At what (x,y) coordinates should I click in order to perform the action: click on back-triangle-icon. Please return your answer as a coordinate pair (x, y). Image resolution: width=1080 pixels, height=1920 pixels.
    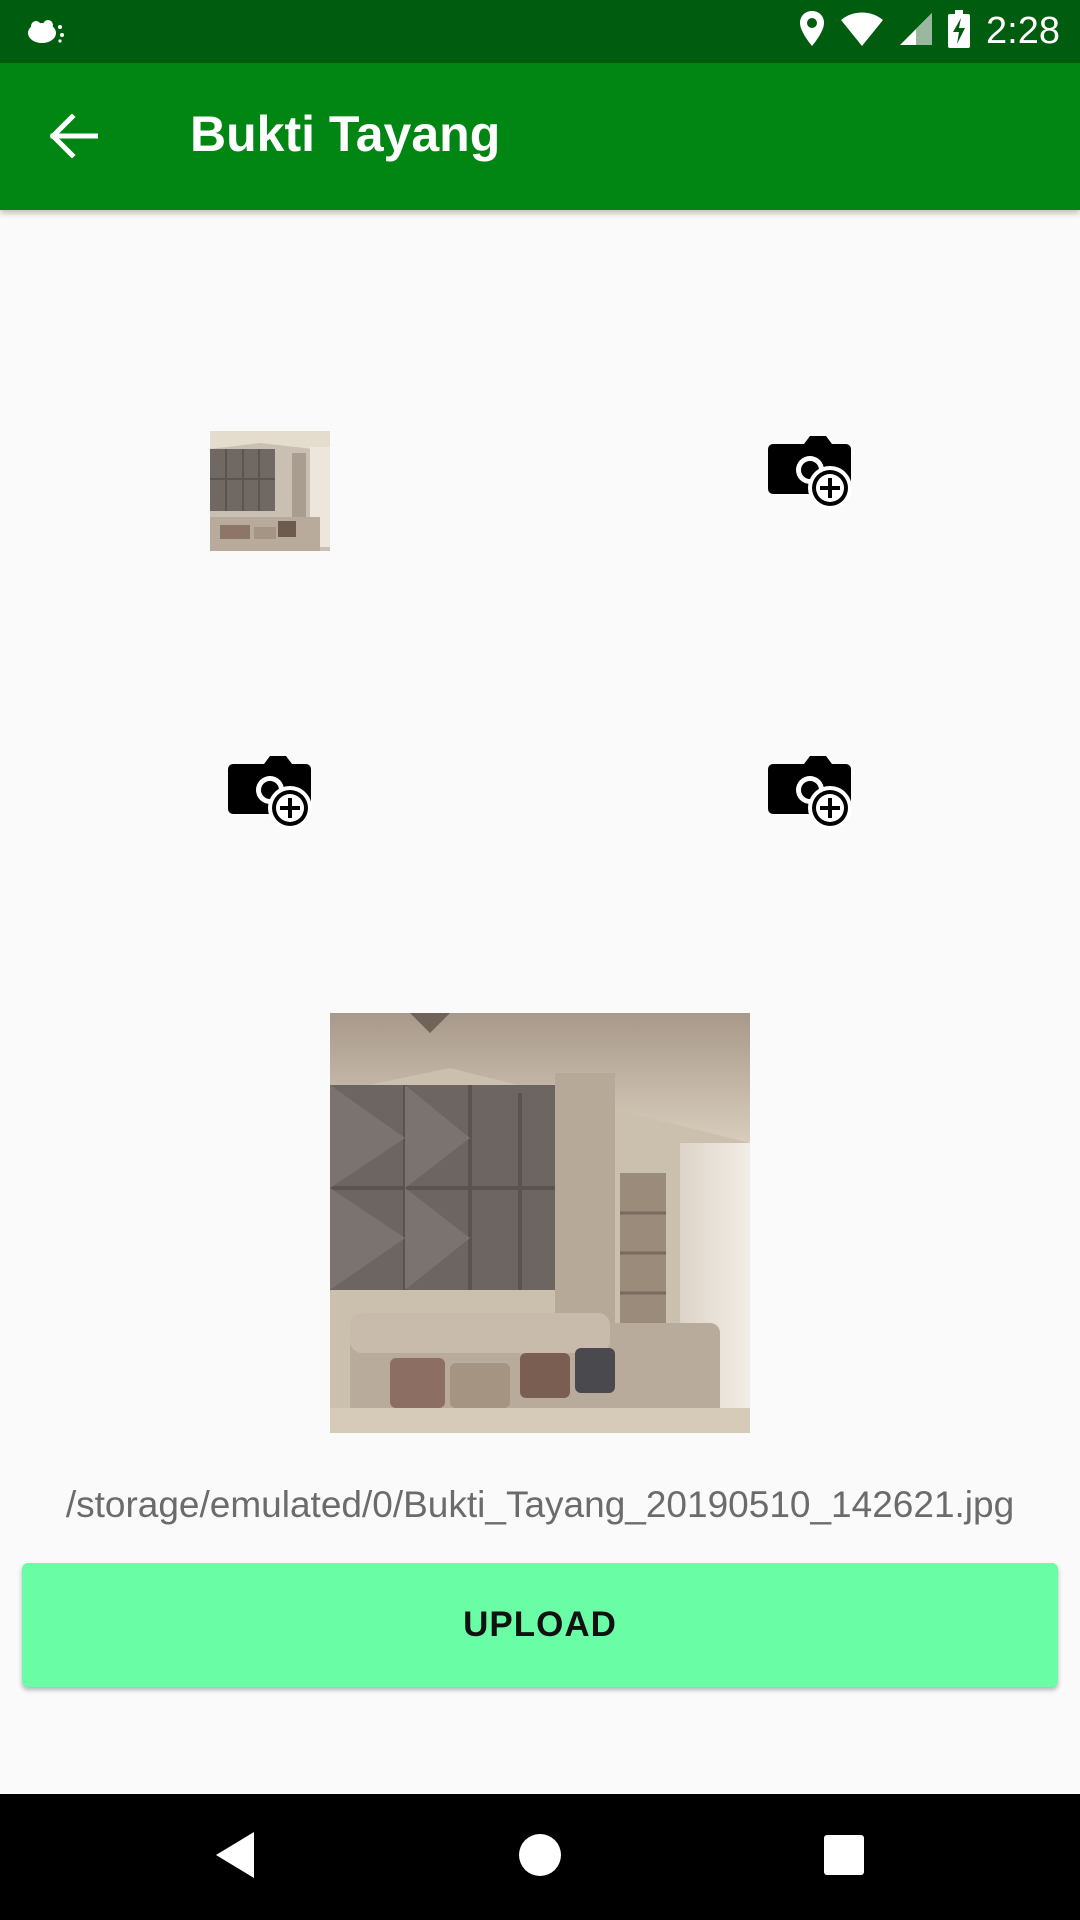
    Looking at the image, I should click on (236, 1857).